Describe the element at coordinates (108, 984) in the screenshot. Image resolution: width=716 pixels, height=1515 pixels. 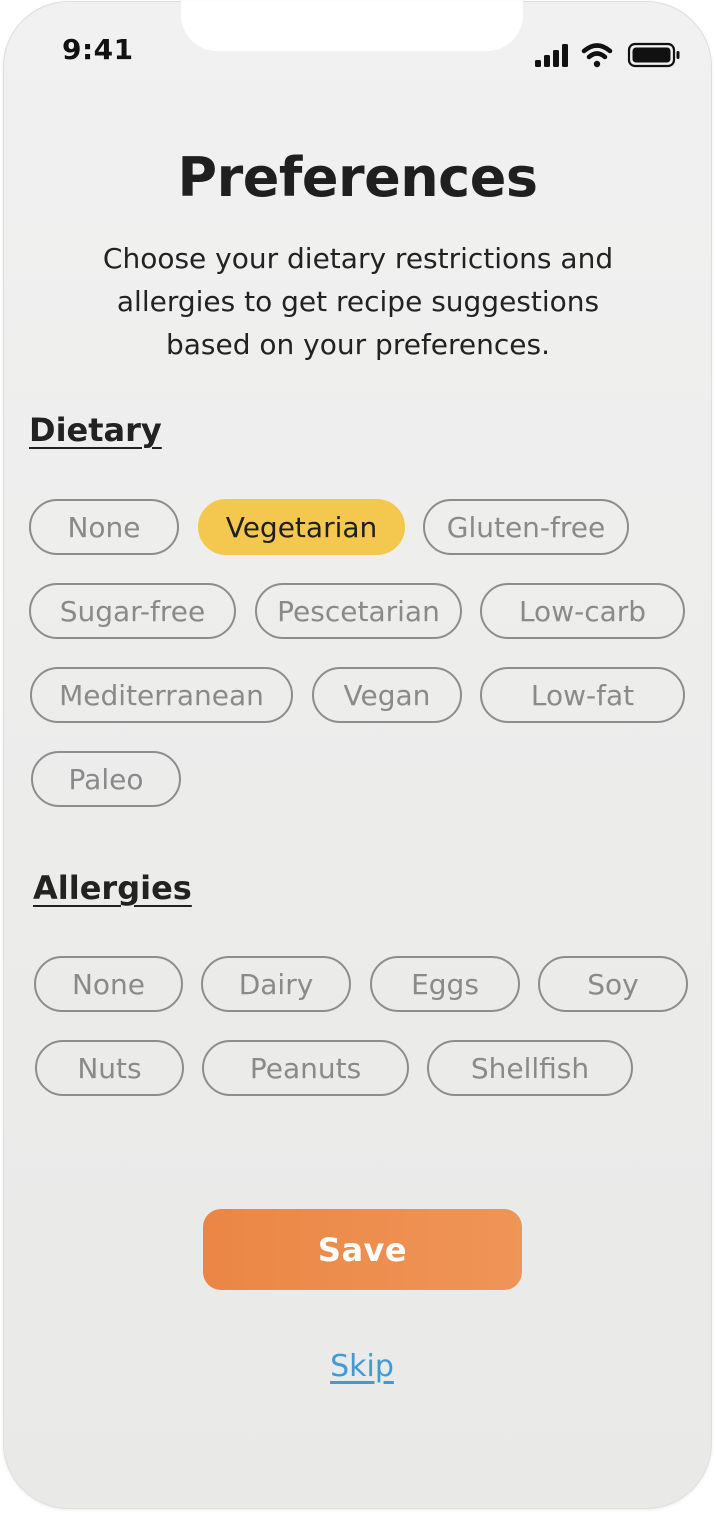
I see `allergy-chip-none: None` at that location.